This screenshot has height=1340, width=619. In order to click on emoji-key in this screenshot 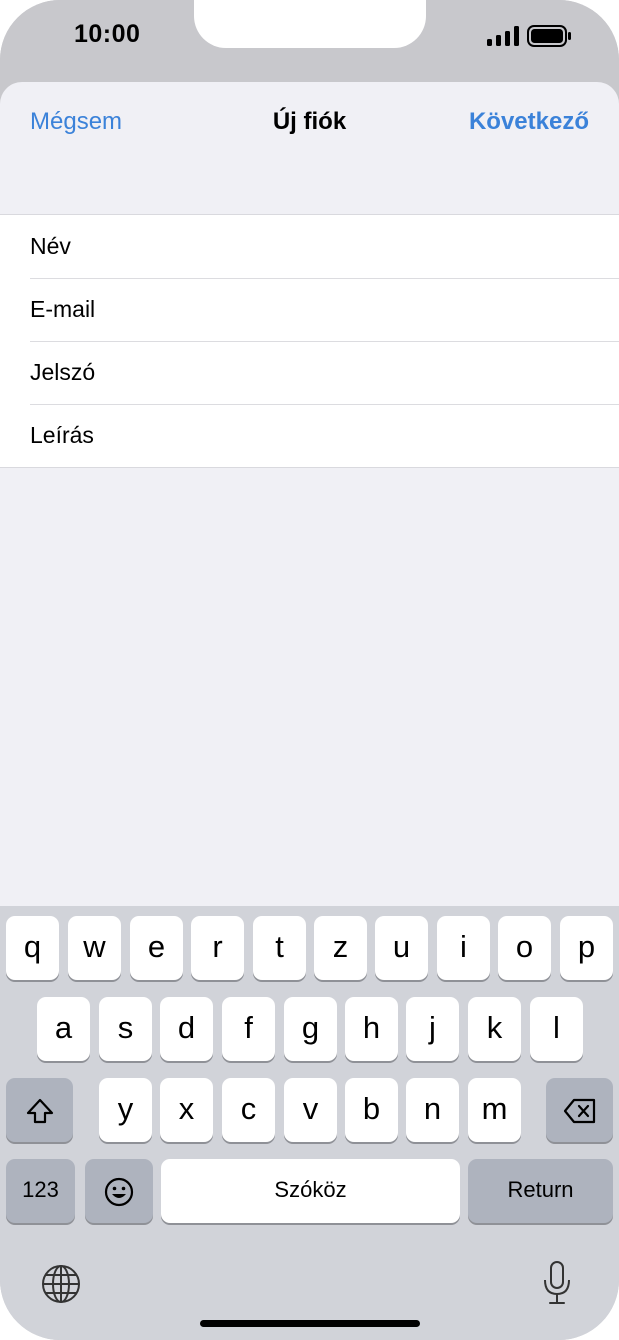, I will do `click(119, 1191)`.